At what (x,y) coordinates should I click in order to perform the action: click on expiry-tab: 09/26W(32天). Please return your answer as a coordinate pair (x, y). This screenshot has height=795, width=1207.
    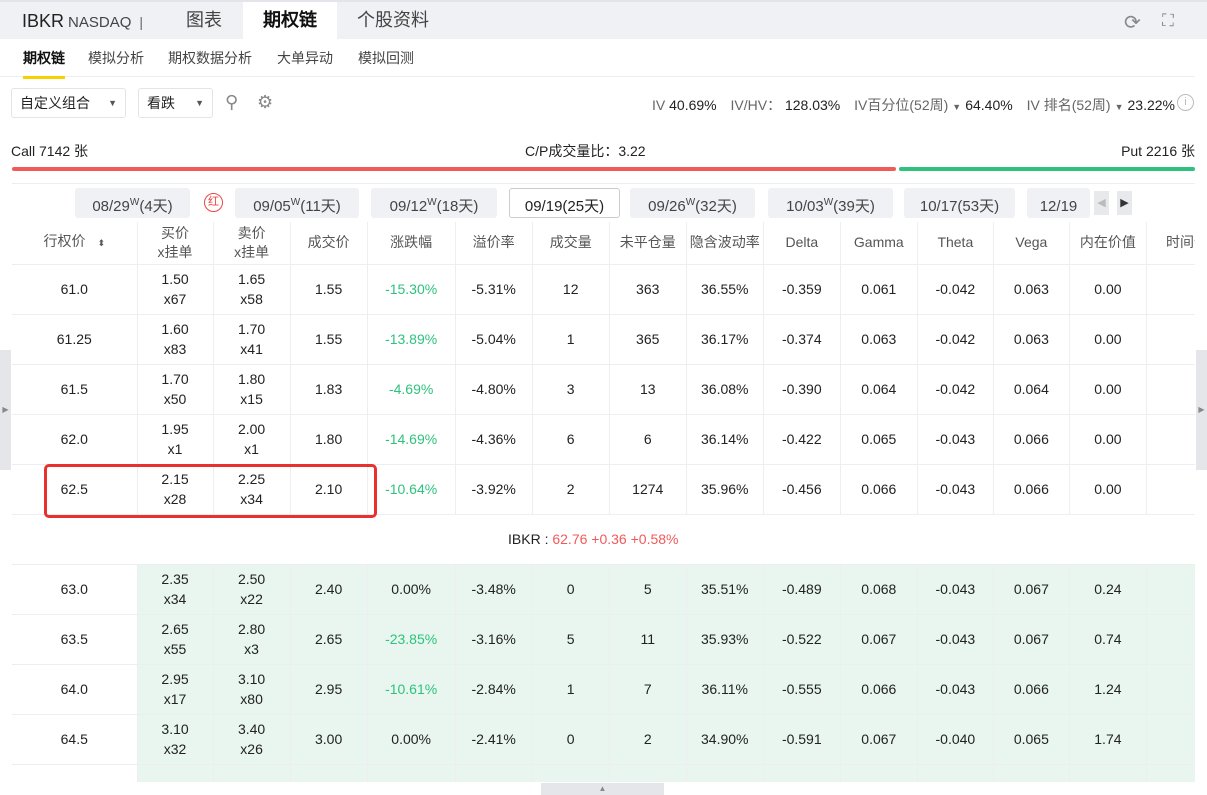
    Looking at the image, I should click on (692, 203).